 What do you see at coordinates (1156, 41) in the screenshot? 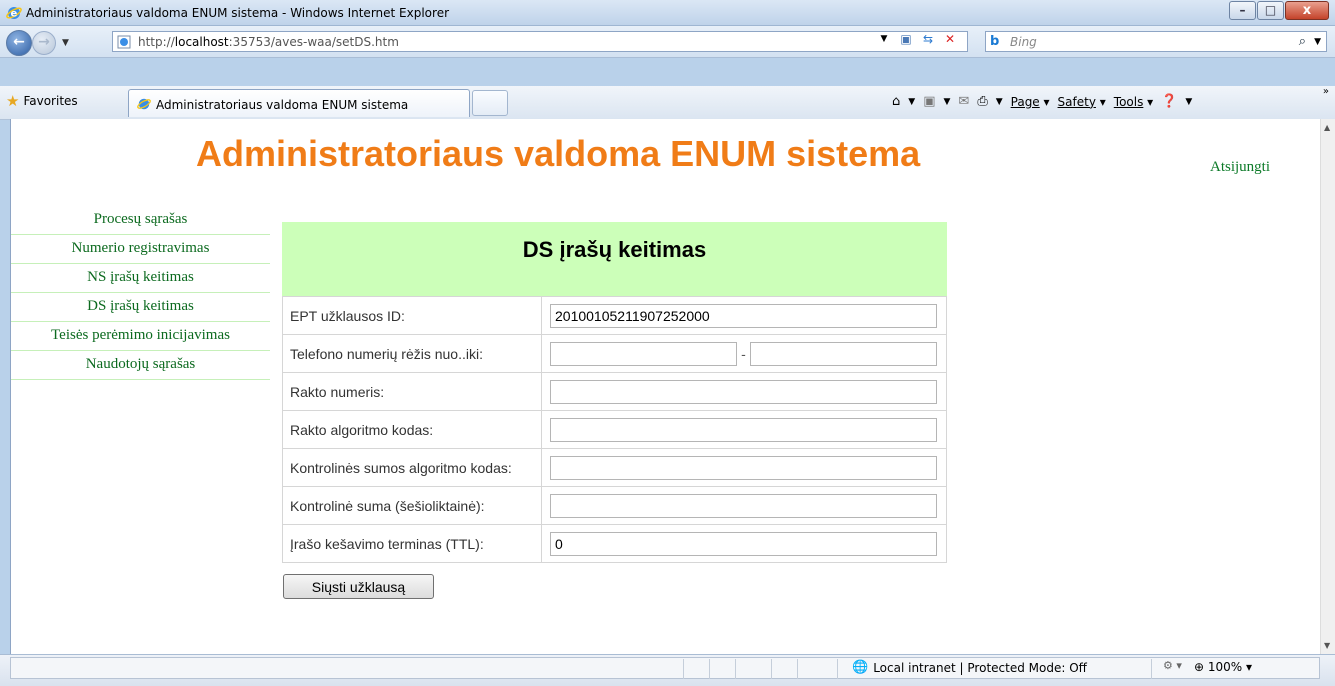
I see `search-box: b Bing ⌕ ▼` at bounding box center [1156, 41].